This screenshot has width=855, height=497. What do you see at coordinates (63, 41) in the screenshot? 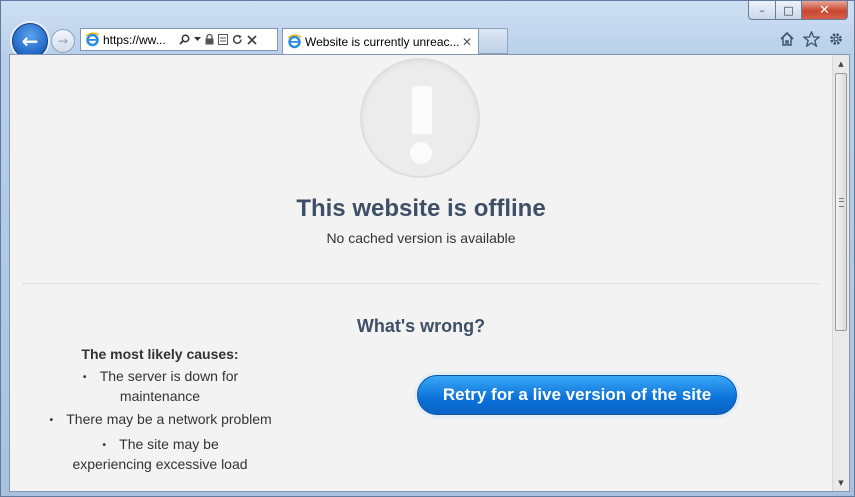
I see `forward-button: →` at bounding box center [63, 41].